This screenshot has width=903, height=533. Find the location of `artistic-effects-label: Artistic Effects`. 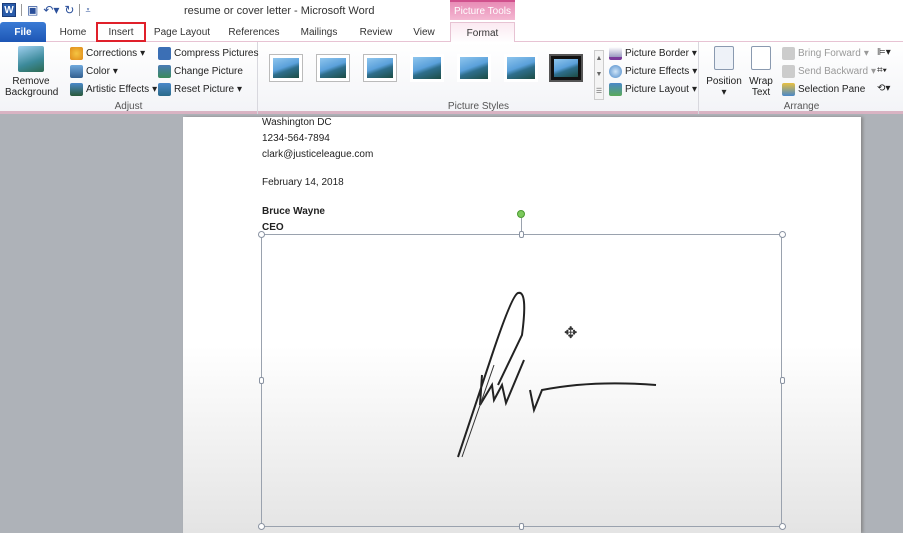

artistic-effects-label: Artistic Effects is located at coordinates (118, 89).